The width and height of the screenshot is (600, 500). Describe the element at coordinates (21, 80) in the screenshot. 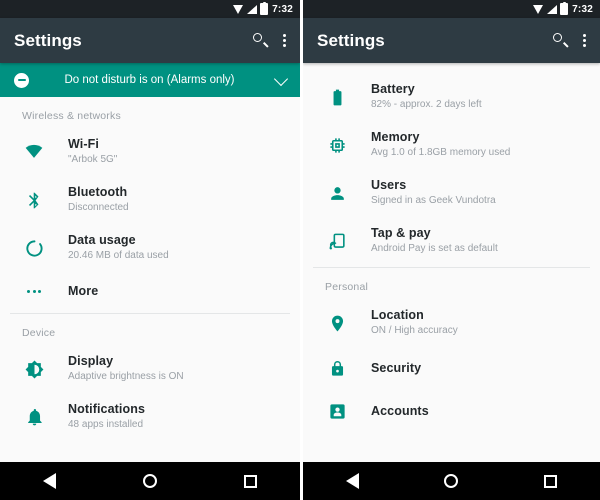

I see `do-not-disturb-icon` at that location.